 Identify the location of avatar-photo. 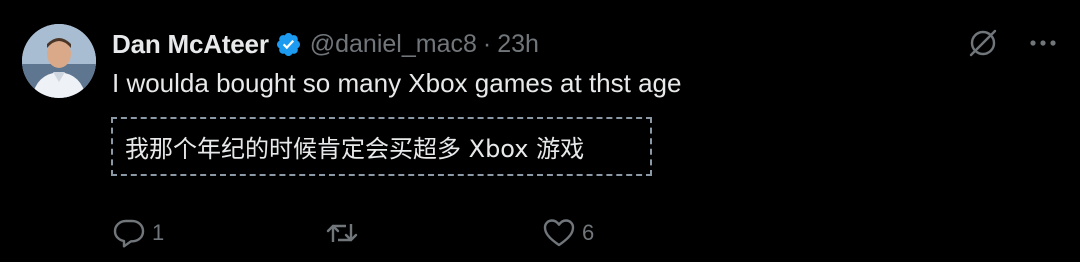
(59, 61).